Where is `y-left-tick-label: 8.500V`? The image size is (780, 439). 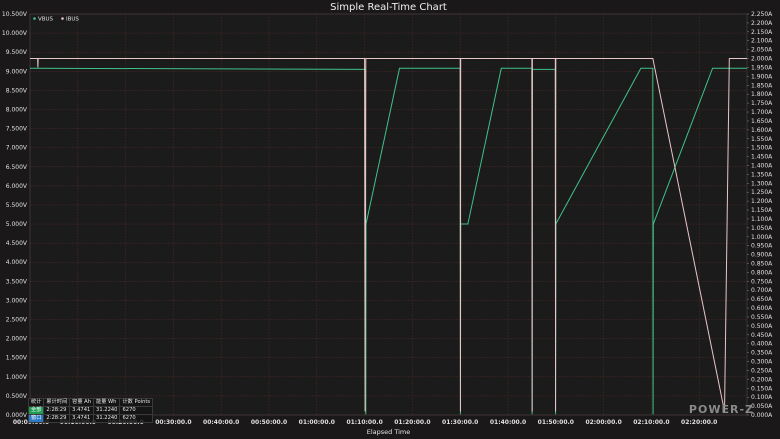
y-left-tick-label: 8.500V is located at coordinates (17, 90).